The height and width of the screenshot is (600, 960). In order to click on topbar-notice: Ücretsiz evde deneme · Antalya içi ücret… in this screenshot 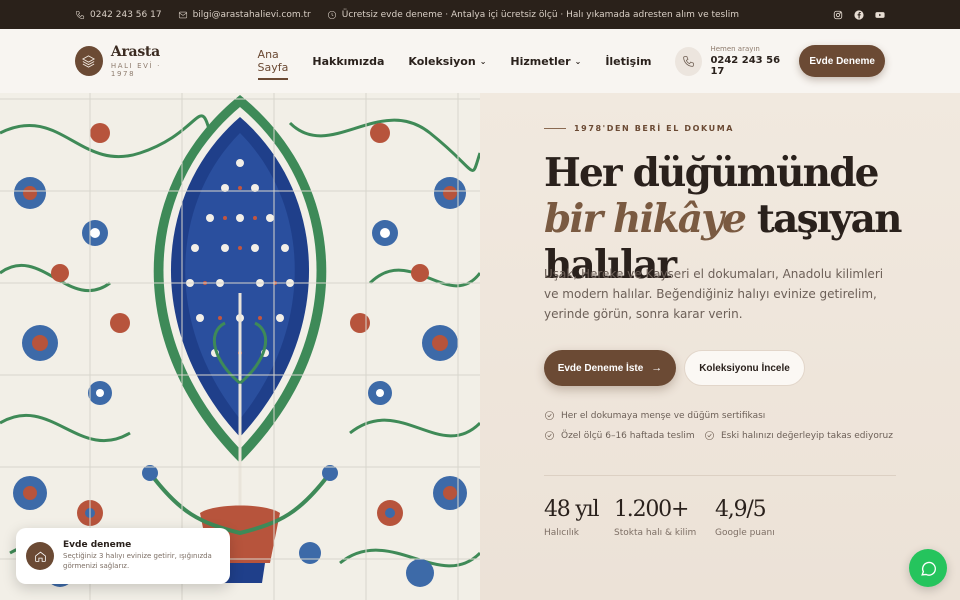, I will do `click(533, 15)`.